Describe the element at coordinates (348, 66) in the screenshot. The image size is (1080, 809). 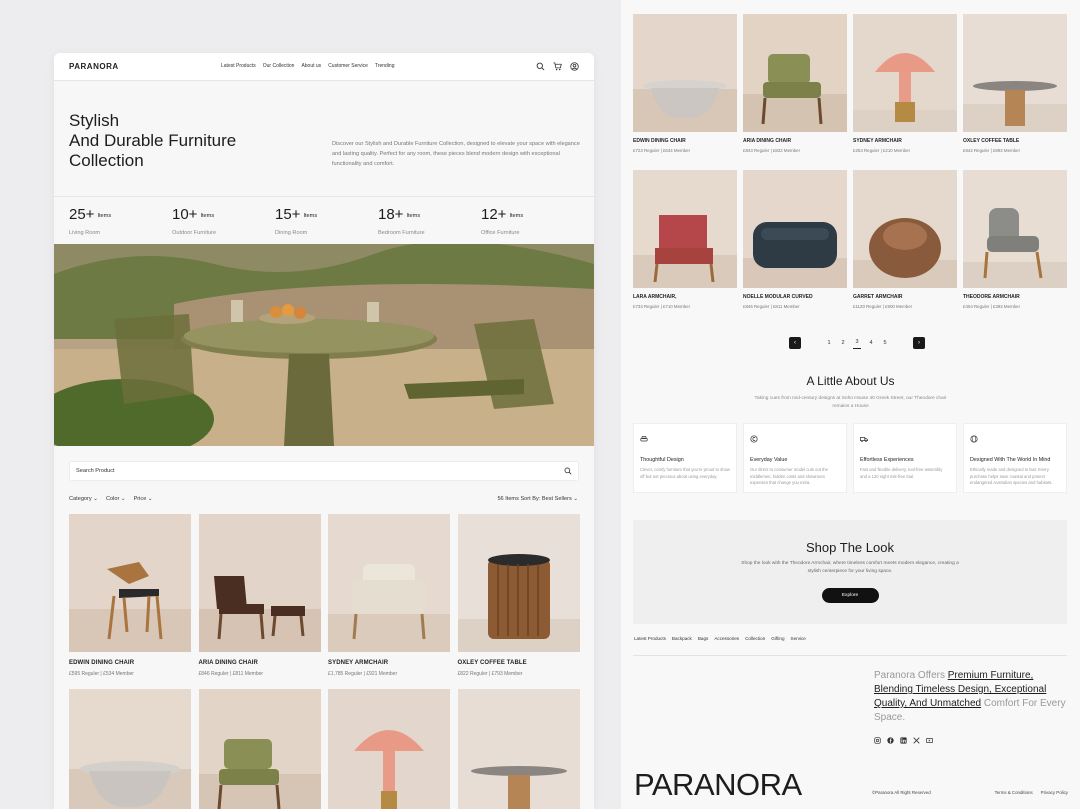
I see `nav-customer-service: Customer Service` at that location.